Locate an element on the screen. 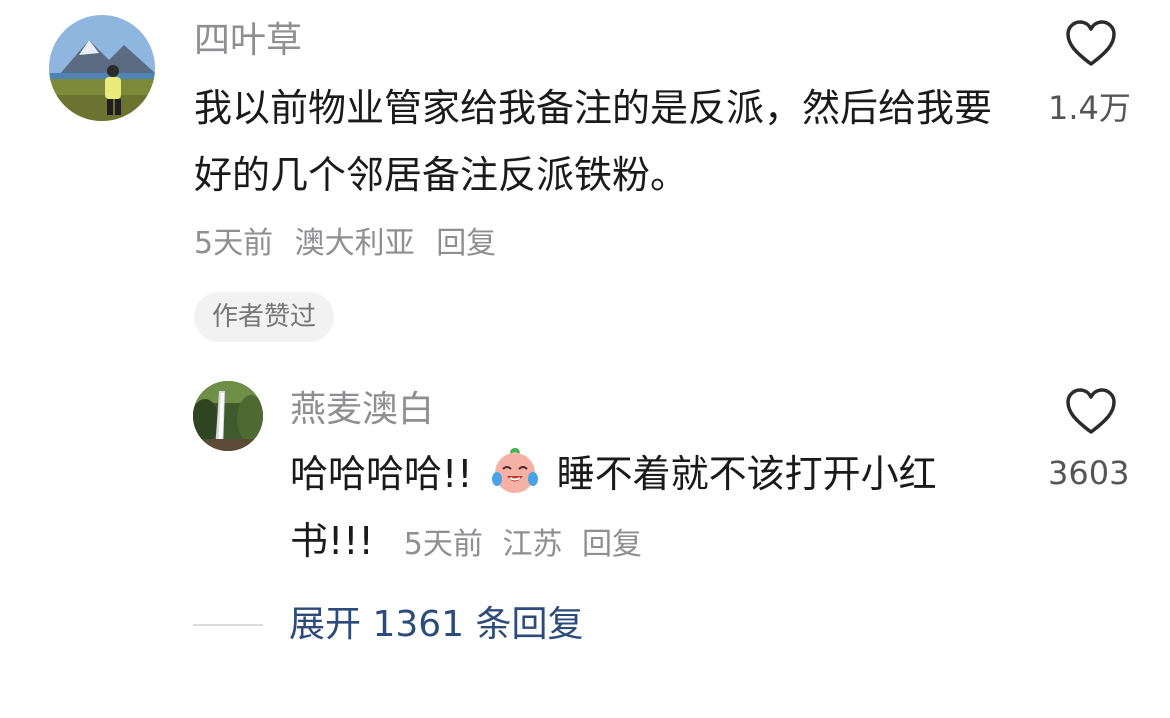 This screenshot has height=718, width=1170. reply-reply-button: 回复 is located at coordinates (612, 544).